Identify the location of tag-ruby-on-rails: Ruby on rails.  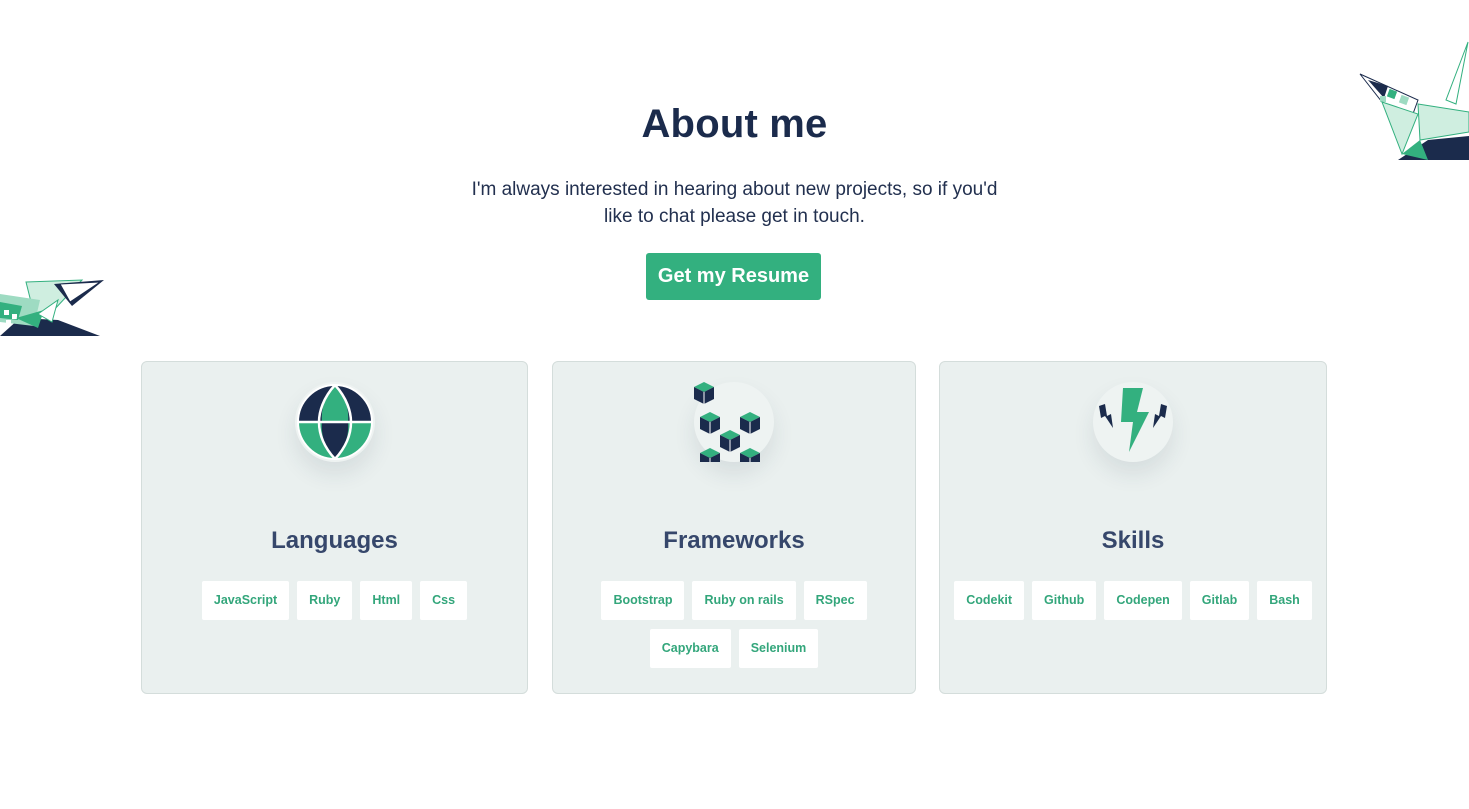
(744, 600).